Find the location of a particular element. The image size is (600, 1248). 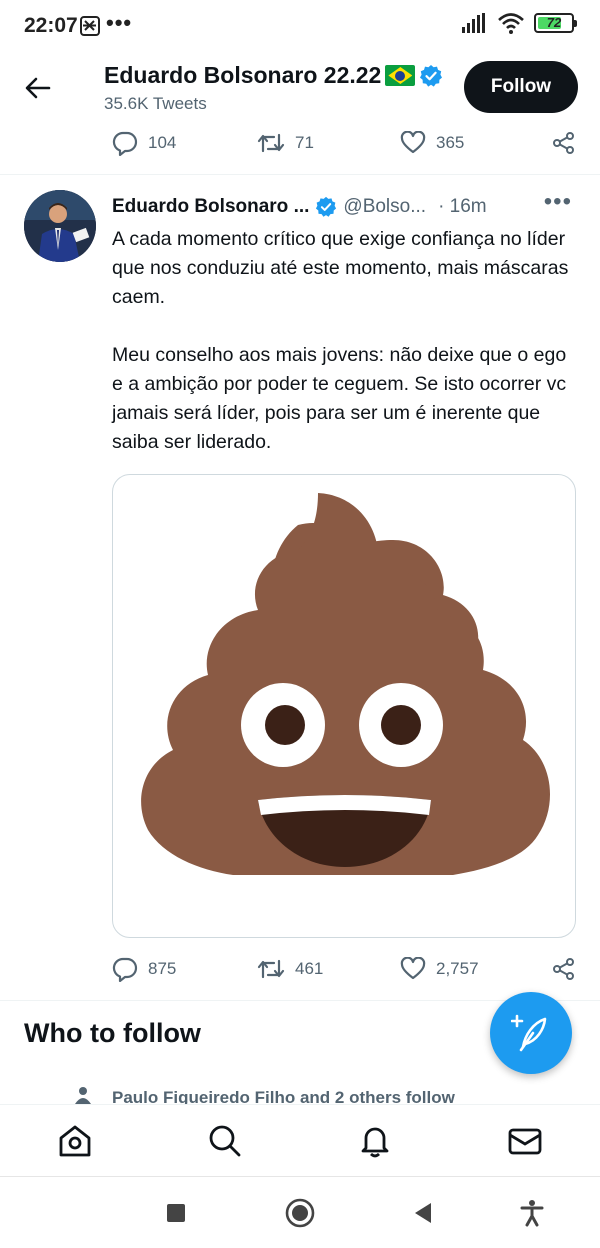

profile-name-text: Eduardo Bolsonaro 22.22 is located at coordinates (243, 75).